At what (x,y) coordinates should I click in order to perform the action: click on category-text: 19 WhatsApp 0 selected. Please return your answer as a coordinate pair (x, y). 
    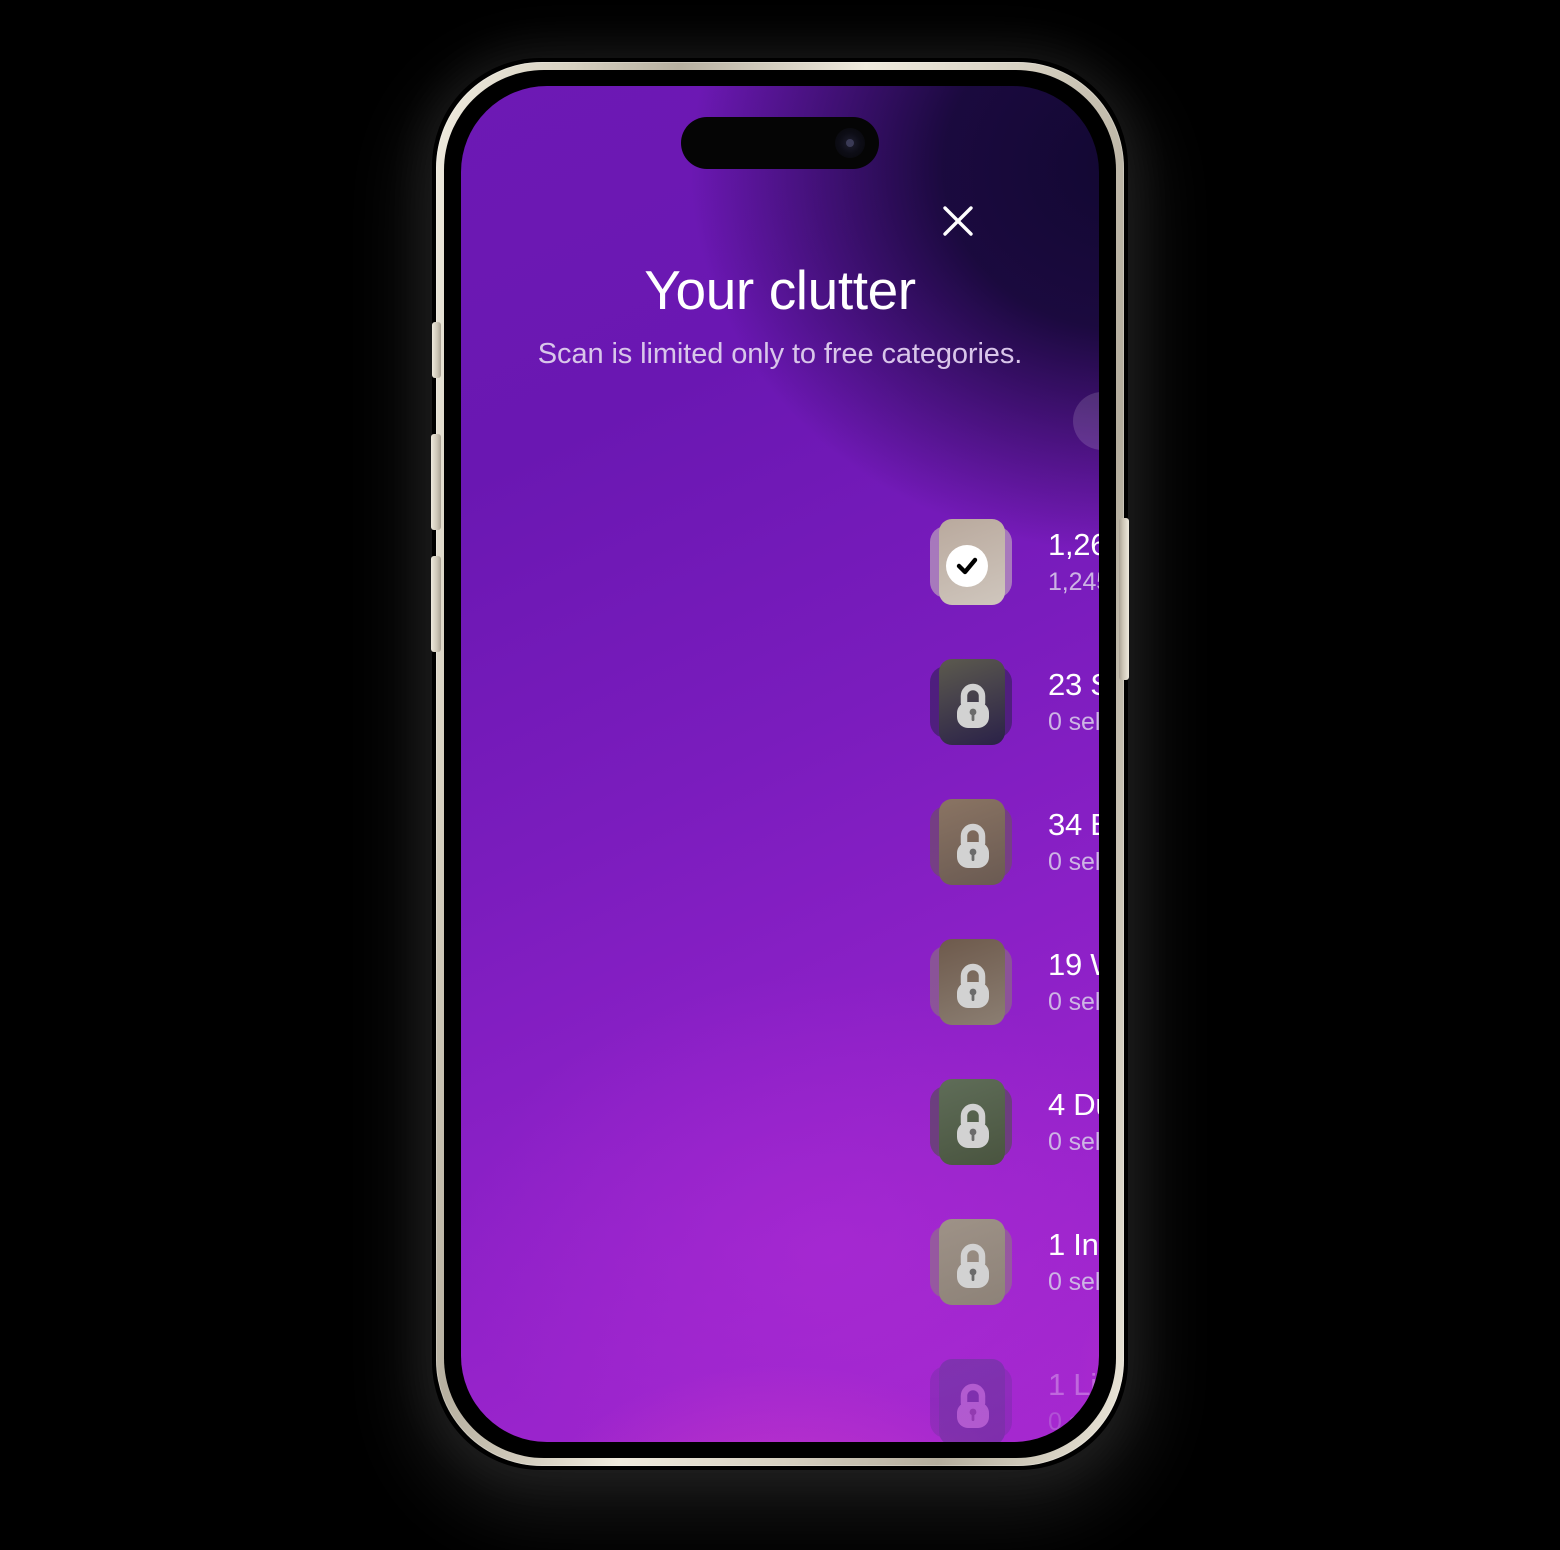
    Looking at the image, I should click on (1073, 981).